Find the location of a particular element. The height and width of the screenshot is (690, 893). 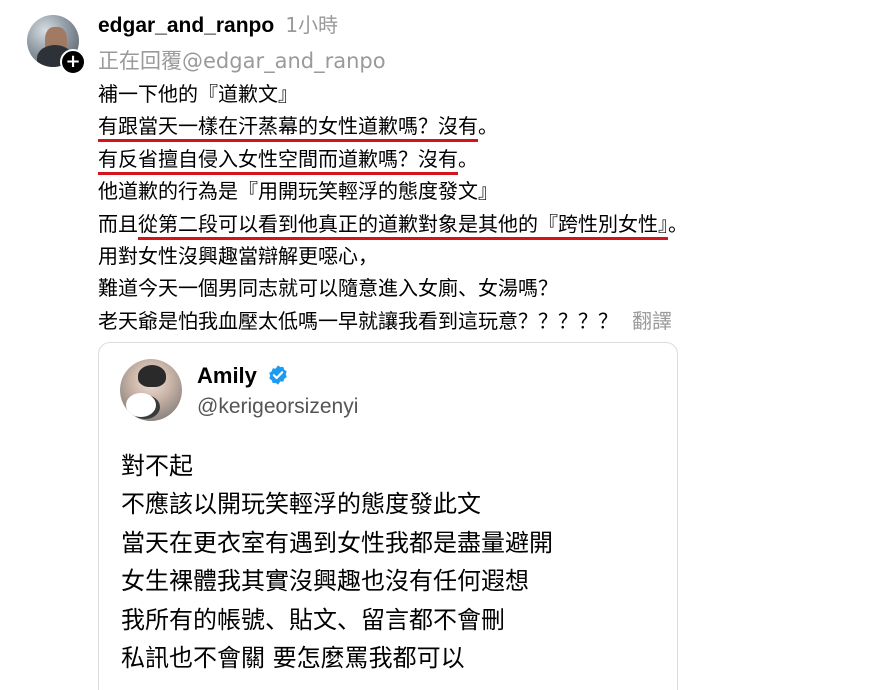

underlined-text: 有跟當天一樣在汗蒸幕的女性道歉嗎？沒有 is located at coordinates (288, 128).